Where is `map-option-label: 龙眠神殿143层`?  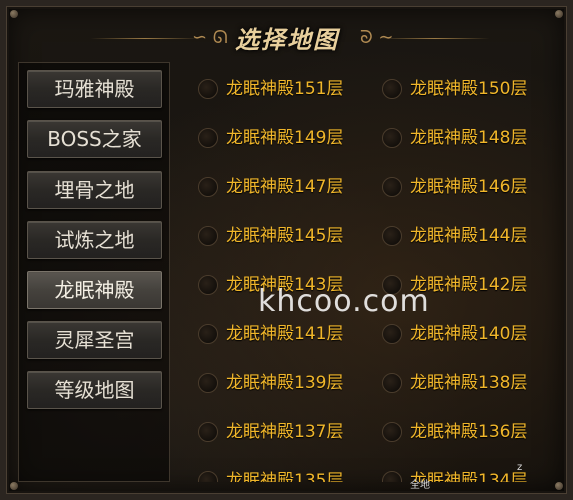
map-option-label: 龙眠神殿143层 is located at coordinates (285, 285).